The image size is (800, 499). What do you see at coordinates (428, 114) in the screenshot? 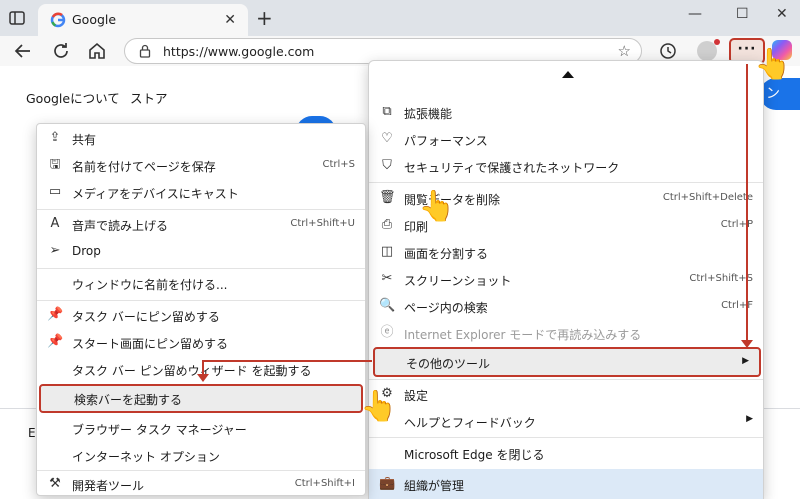
I see `menu-item-label: 拡張機能` at bounding box center [428, 114].